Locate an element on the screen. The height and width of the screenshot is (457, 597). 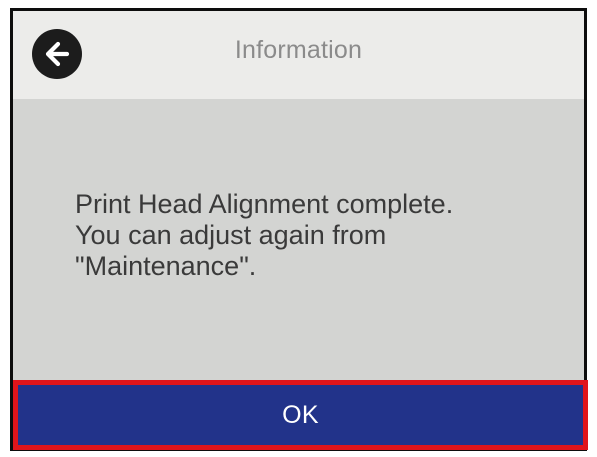
message-line-3: "Maintenance". is located at coordinates (166, 266).